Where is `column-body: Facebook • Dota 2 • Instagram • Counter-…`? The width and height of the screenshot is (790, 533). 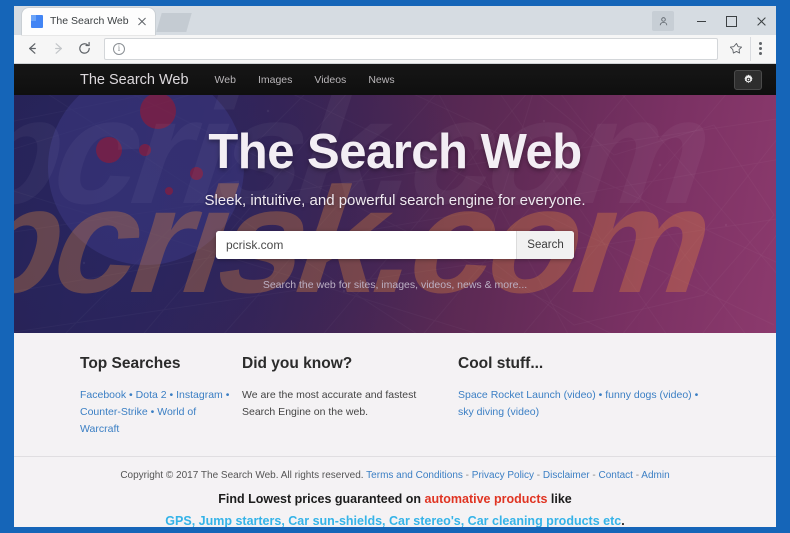 column-body: Facebook • Dota 2 • Instagram • Counter-… is located at coordinates (155, 412).